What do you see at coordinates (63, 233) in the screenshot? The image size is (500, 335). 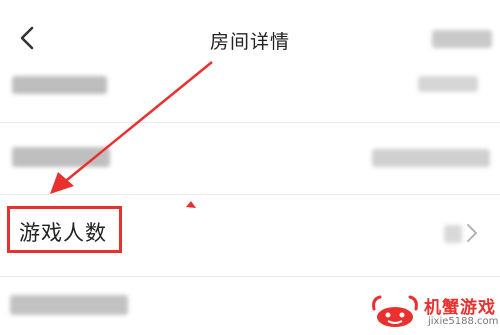 I see `player-count-label: 游戏人数` at bounding box center [63, 233].